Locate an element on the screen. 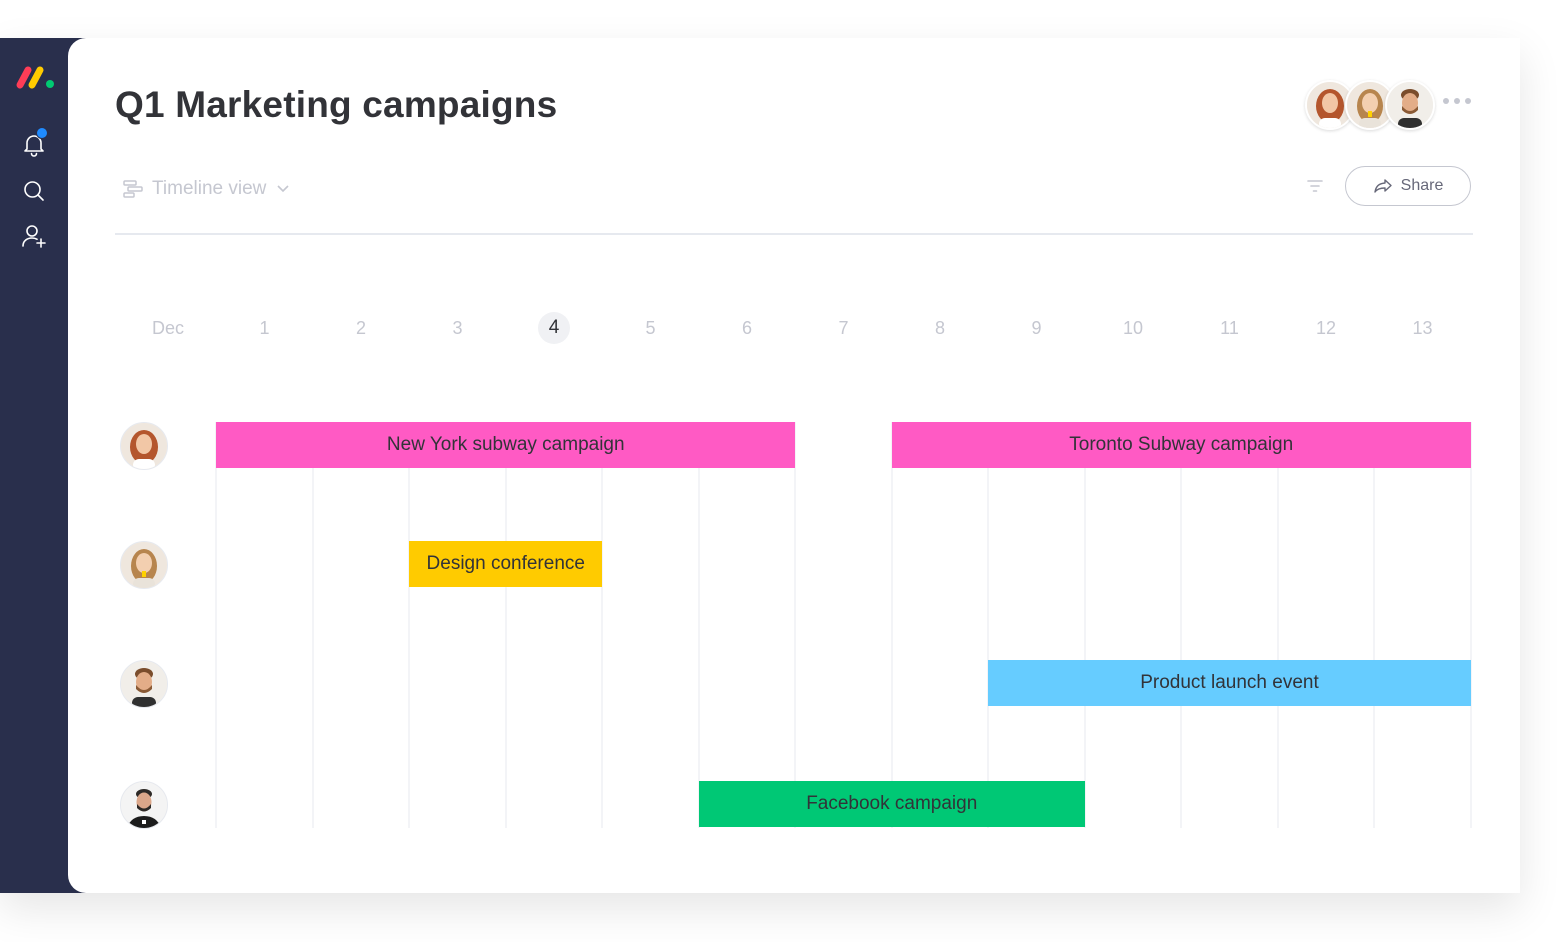 The height and width of the screenshot is (942, 1563). board-title: Q1 Marketing campaigns is located at coordinates (336, 105).